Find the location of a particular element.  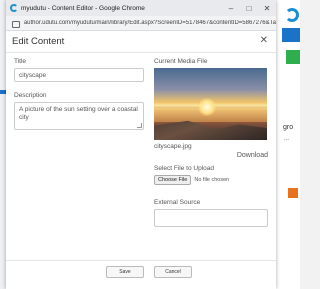

upload-label: Select File to Upload is located at coordinates (184, 168).